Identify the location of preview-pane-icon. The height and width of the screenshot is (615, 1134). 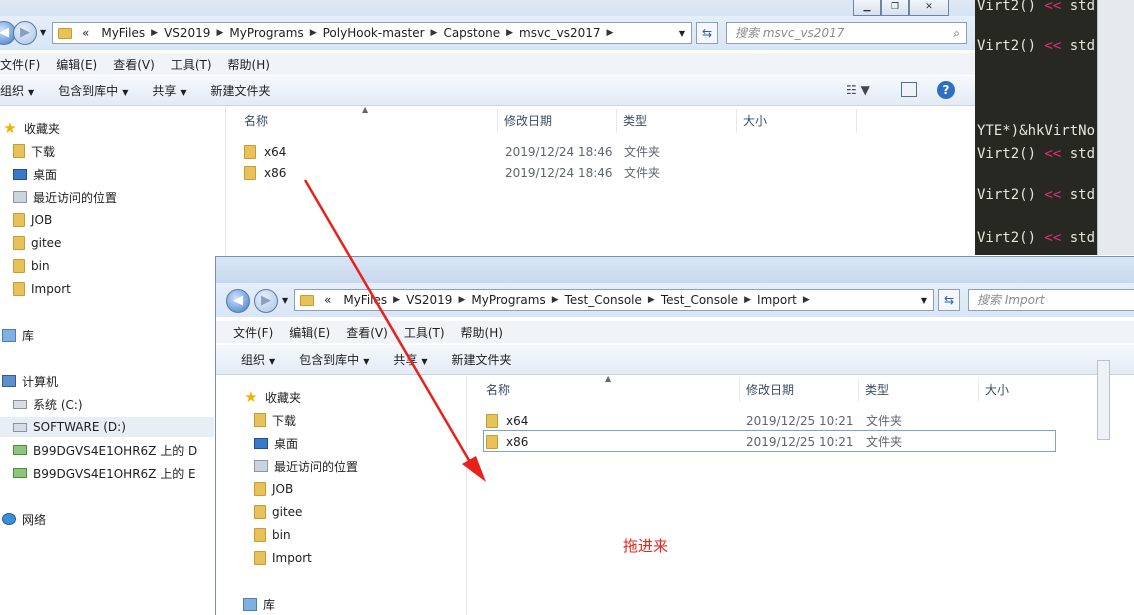
(909, 89).